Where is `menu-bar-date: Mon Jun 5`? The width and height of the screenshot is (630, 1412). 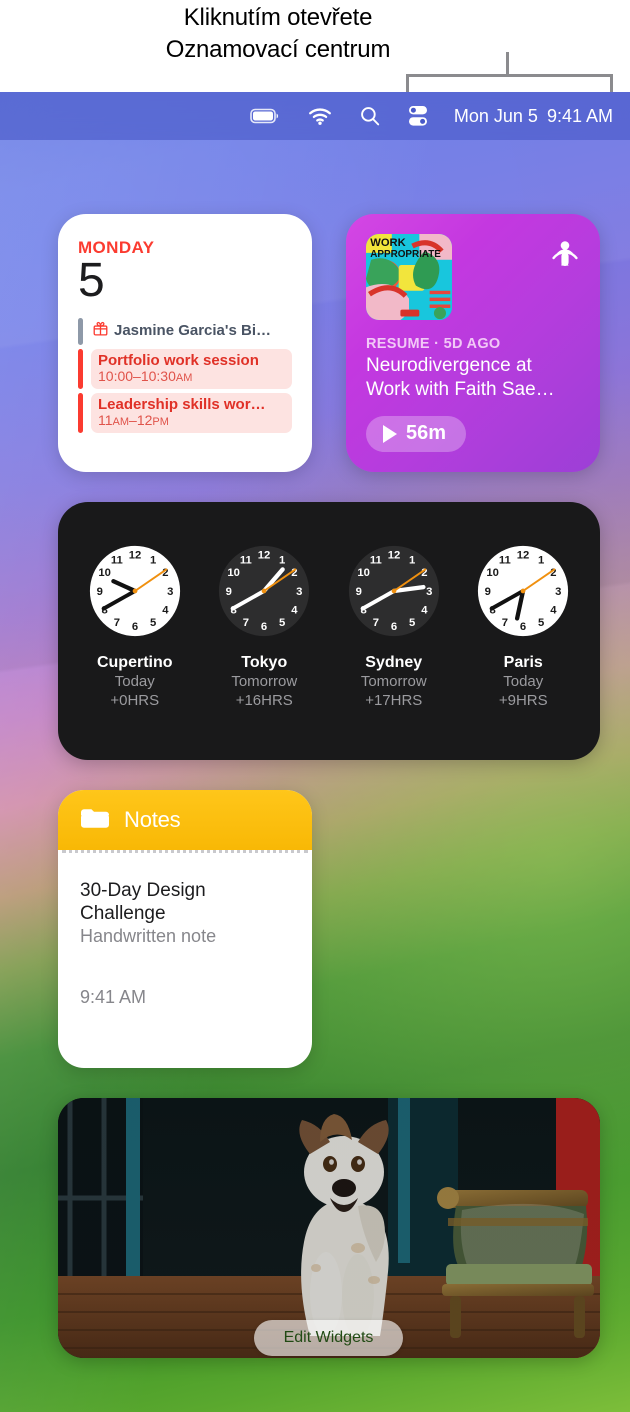
menu-bar-date: Mon Jun 5 is located at coordinates (495, 115).